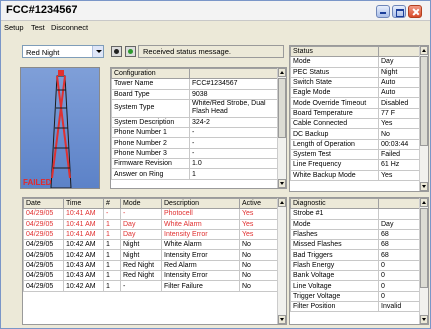  I want to click on table-row: System Test Failed, so click(356, 154).